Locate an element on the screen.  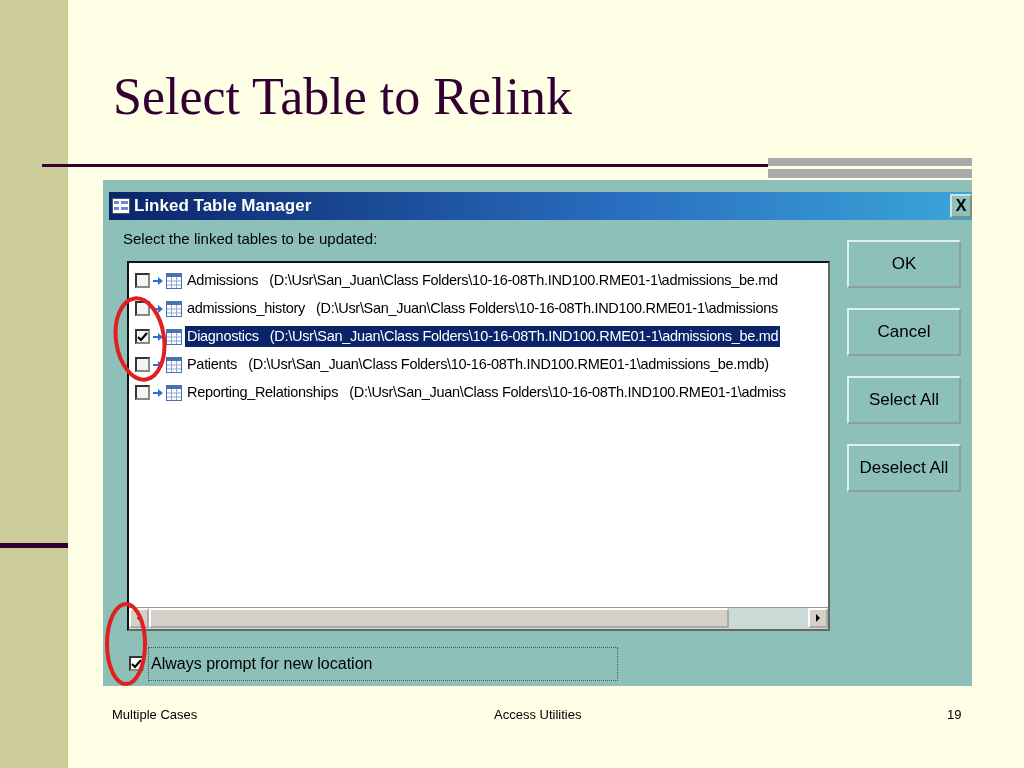
horizontal-scrollbar is located at coordinates (478, 617).